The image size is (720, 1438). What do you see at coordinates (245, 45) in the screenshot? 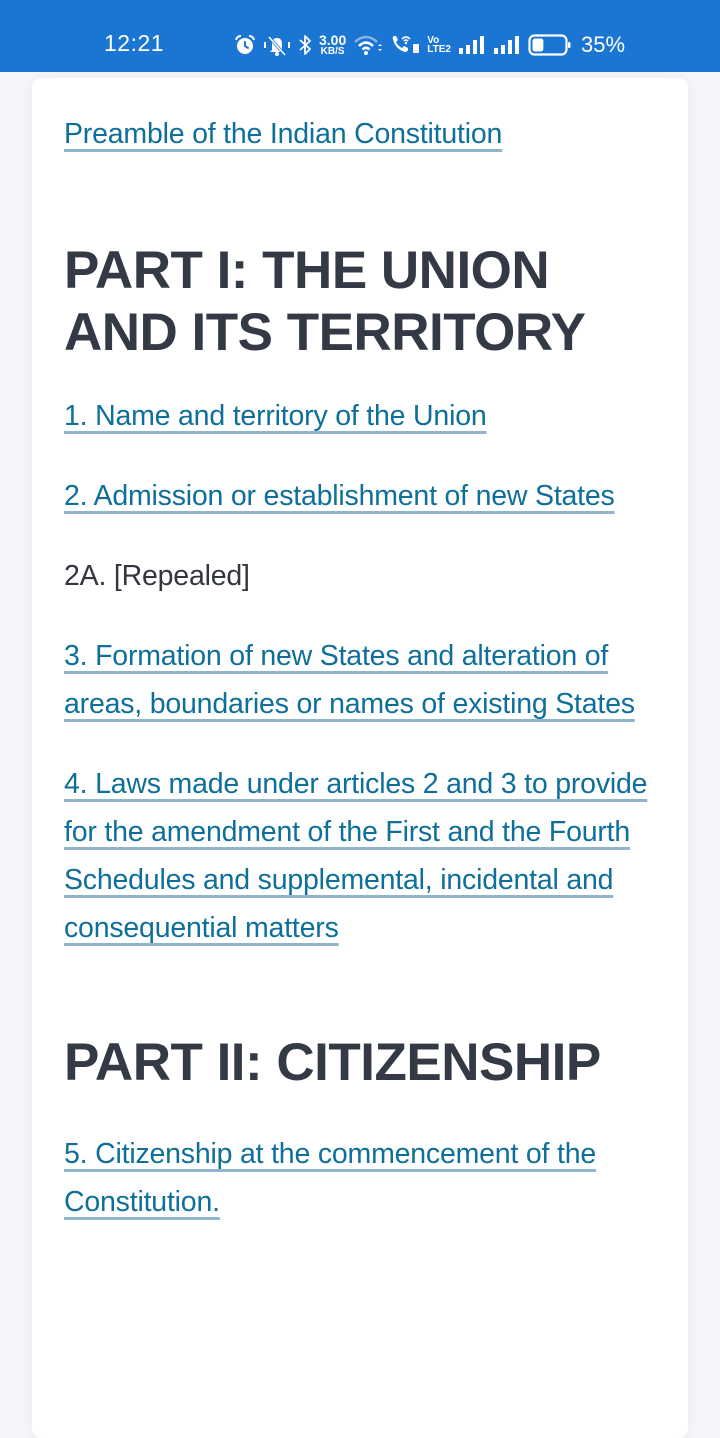
I see `alarm-icon` at bounding box center [245, 45].